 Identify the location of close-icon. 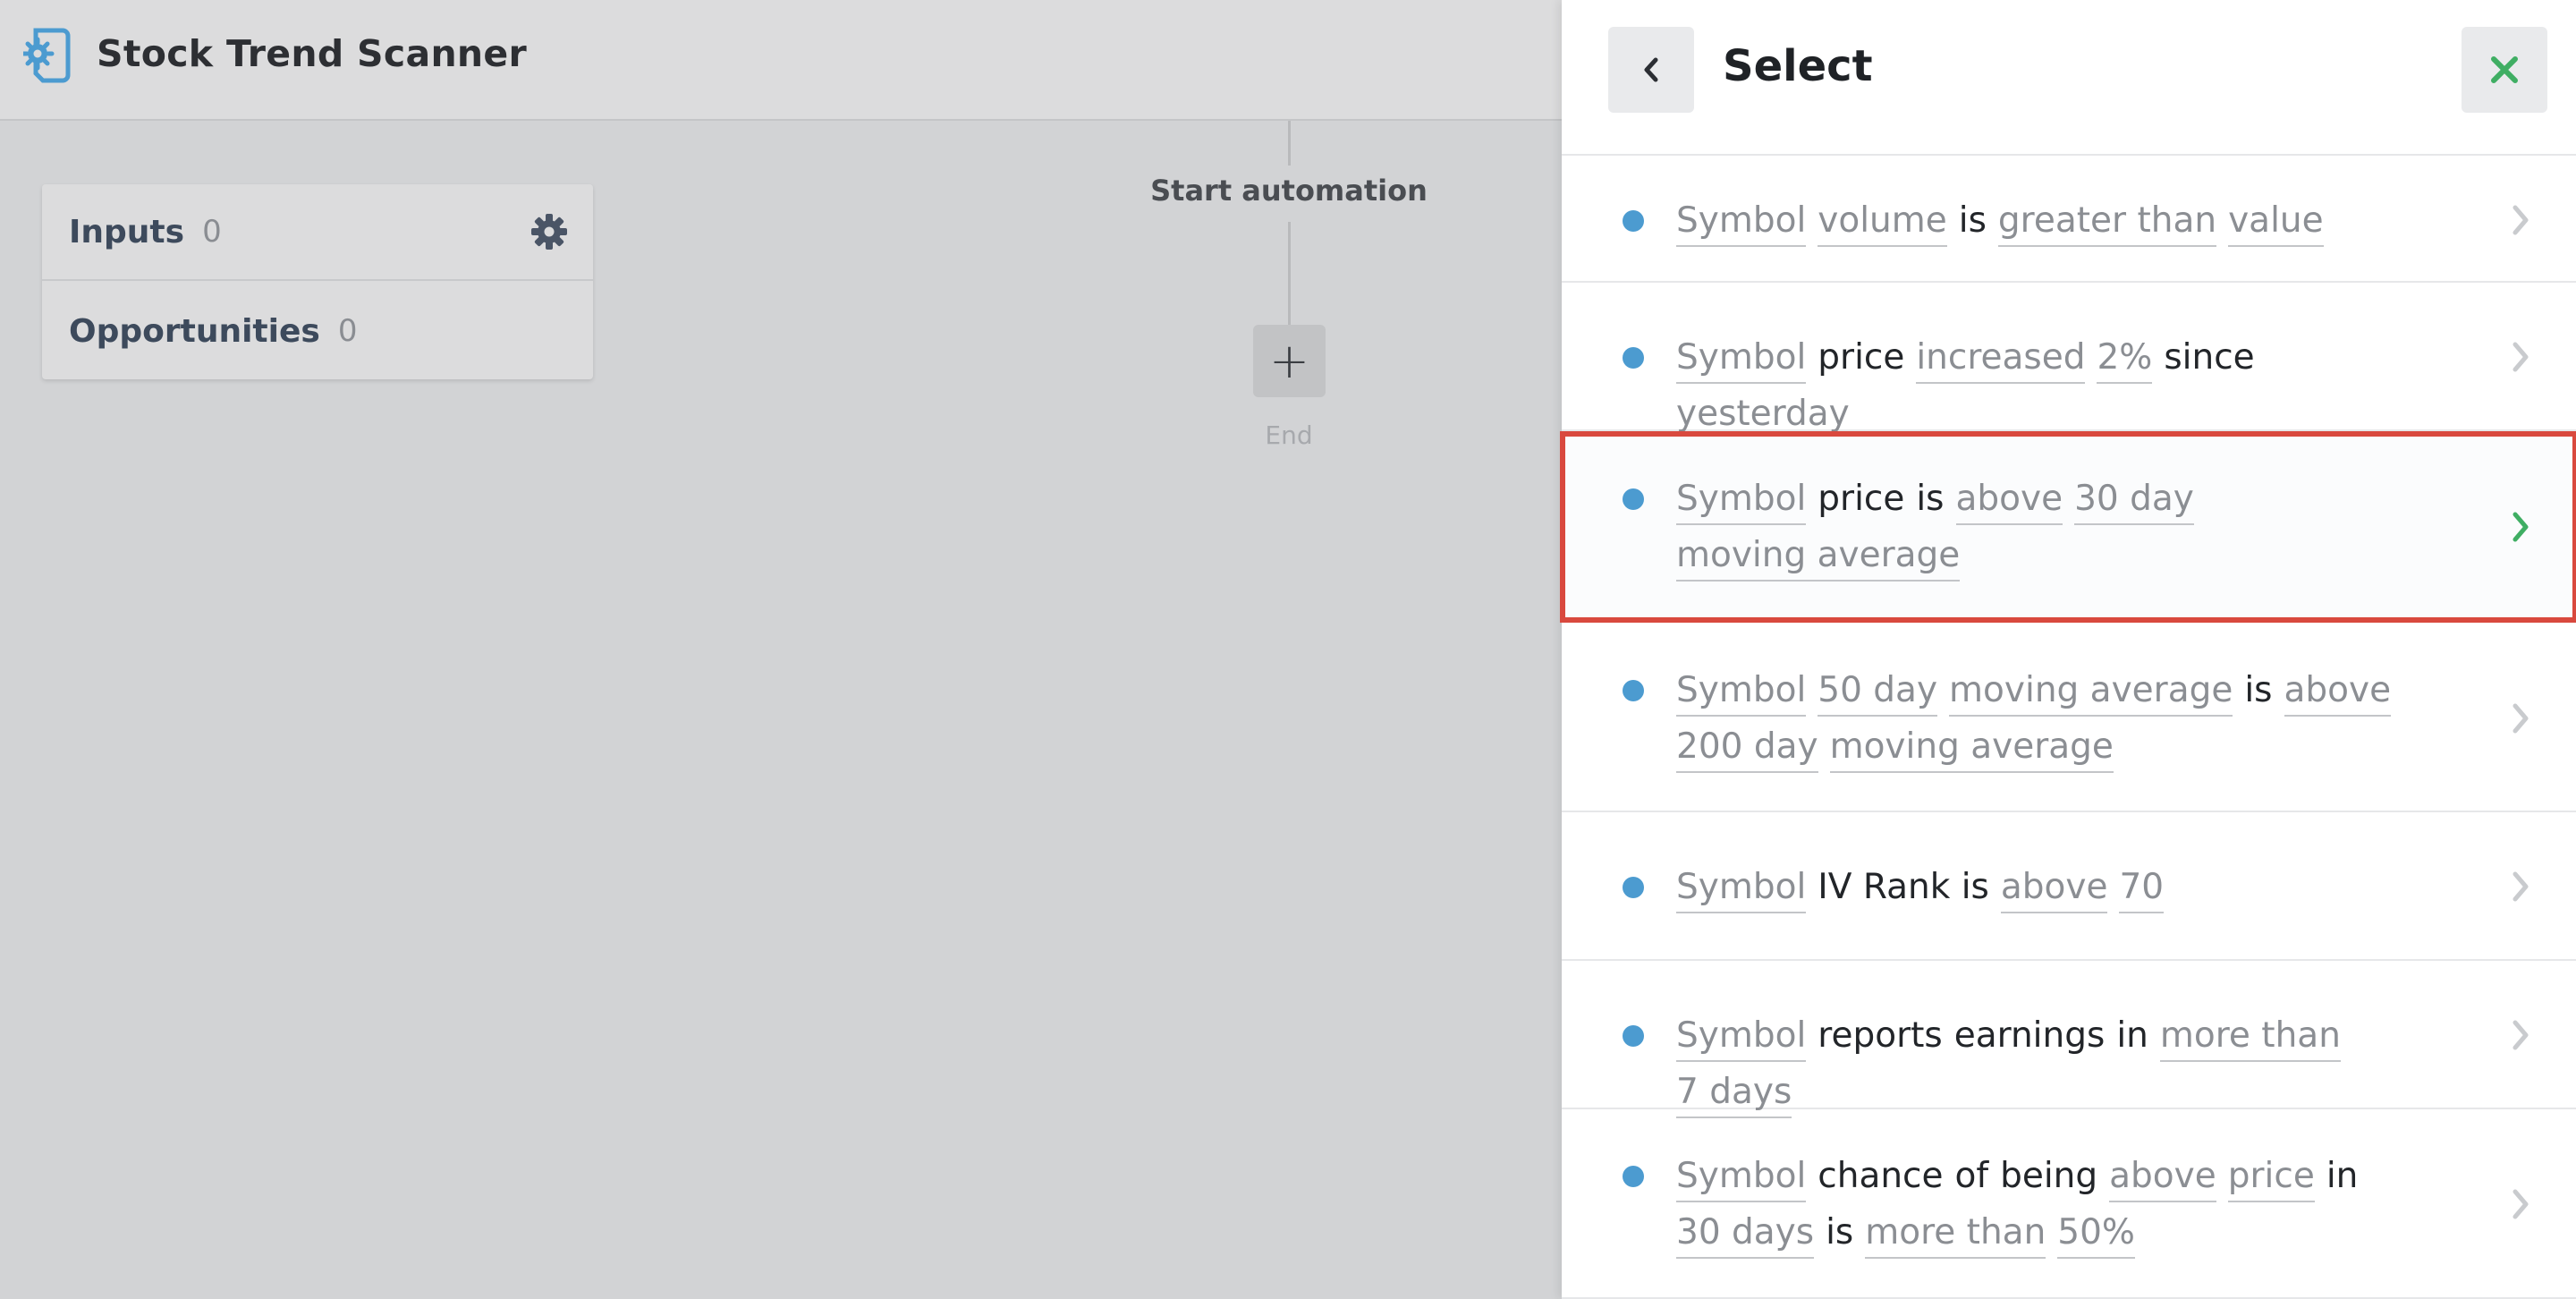
(2504, 69).